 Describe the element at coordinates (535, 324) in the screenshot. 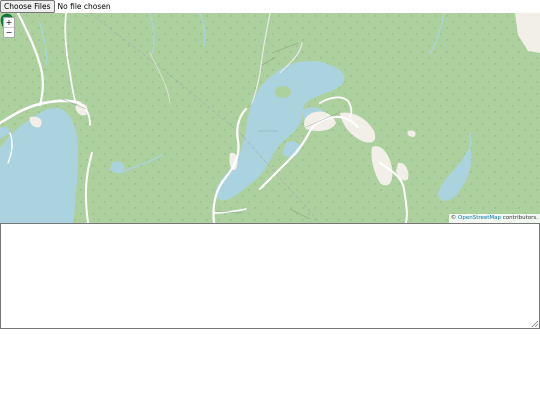

I see `resize-handle-icon` at that location.